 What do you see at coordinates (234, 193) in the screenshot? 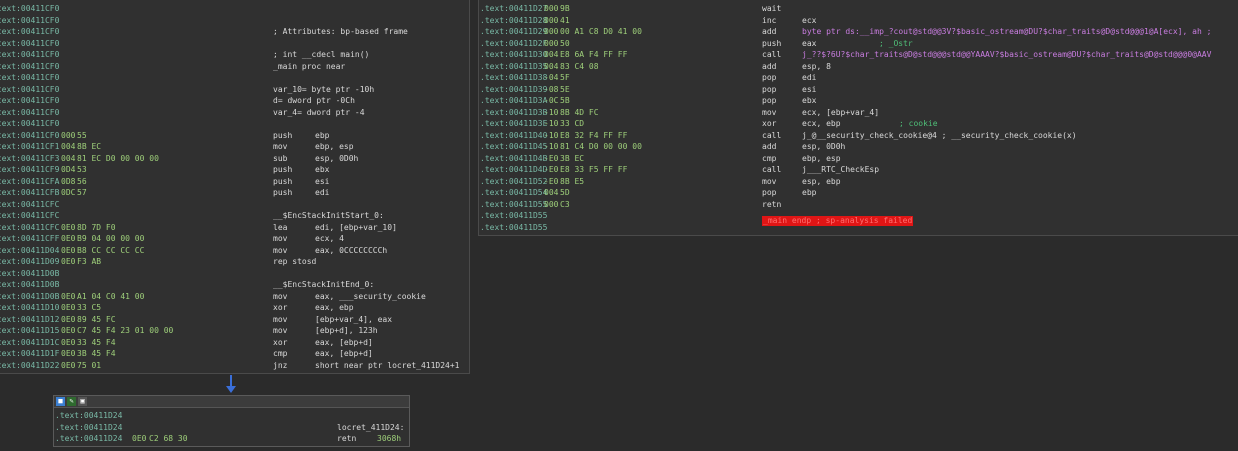
I see `disasm-line: .text:00411CFB0DC57 push edi` at bounding box center [234, 193].